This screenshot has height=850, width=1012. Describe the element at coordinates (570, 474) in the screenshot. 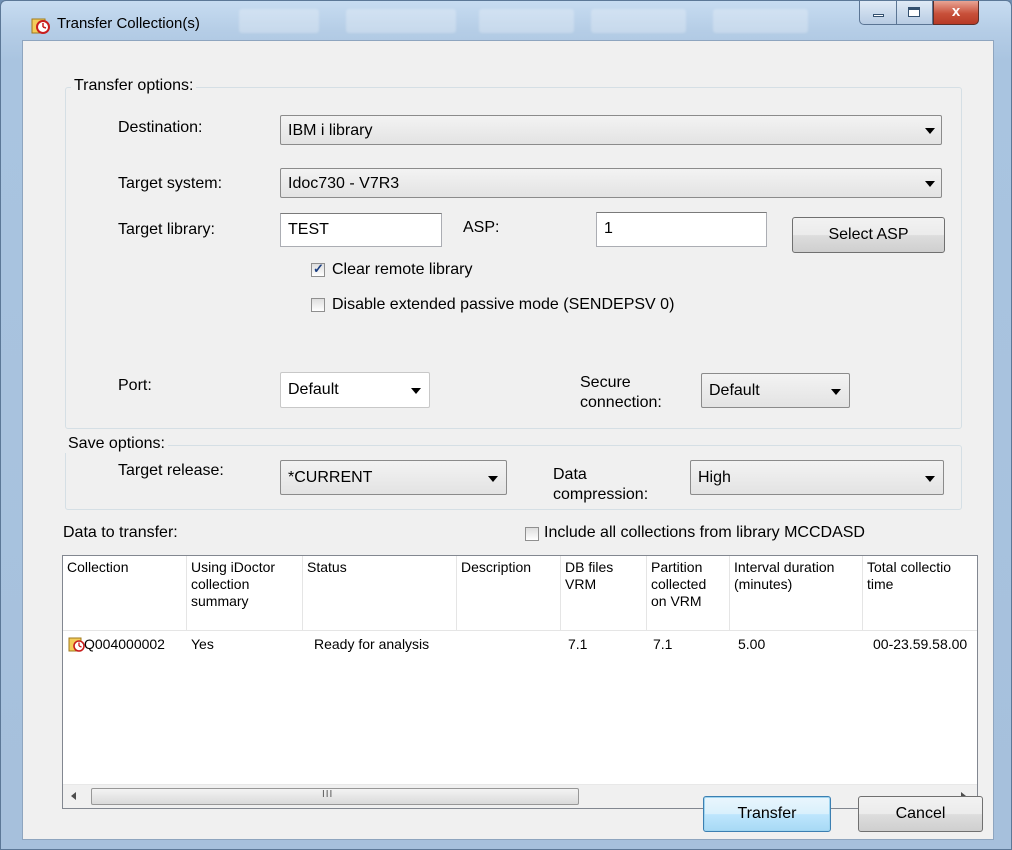

I see `compression-label-line1: Data` at that location.